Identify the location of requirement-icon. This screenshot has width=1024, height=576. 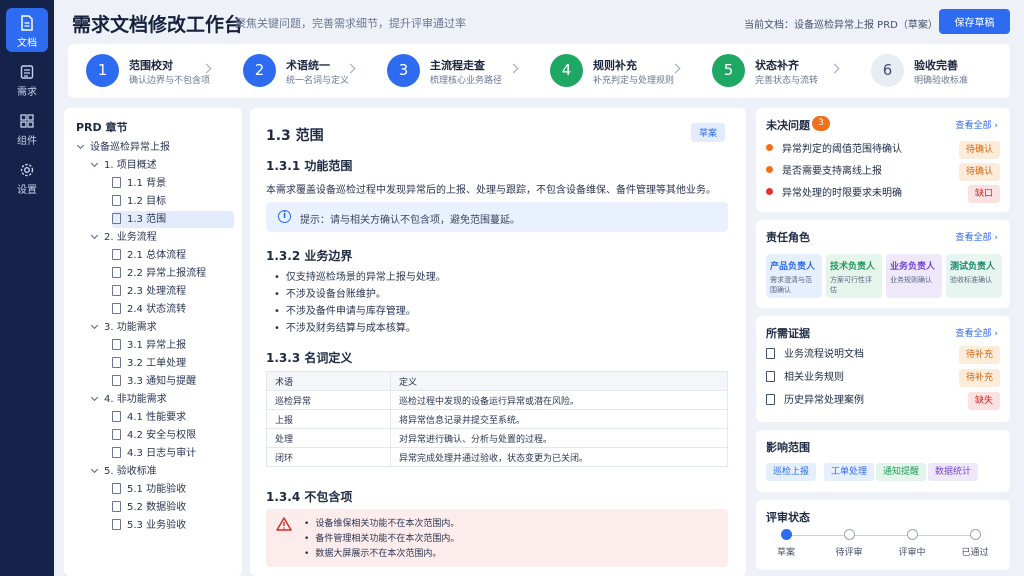
(27, 72).